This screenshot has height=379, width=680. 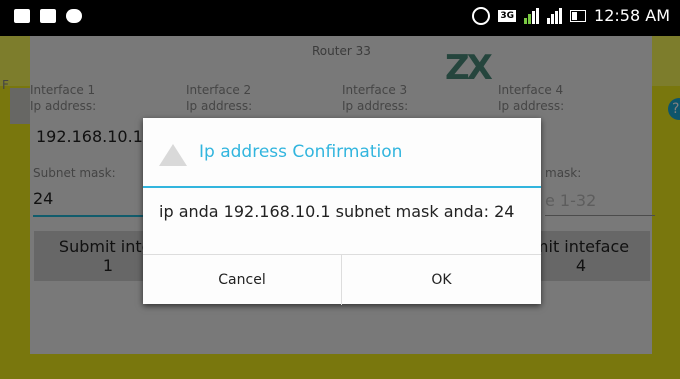 What do you see at coordinates (507, 15) in the screenshot?
I see `network-type-badge: 3G` at bounding box center [507, 15].